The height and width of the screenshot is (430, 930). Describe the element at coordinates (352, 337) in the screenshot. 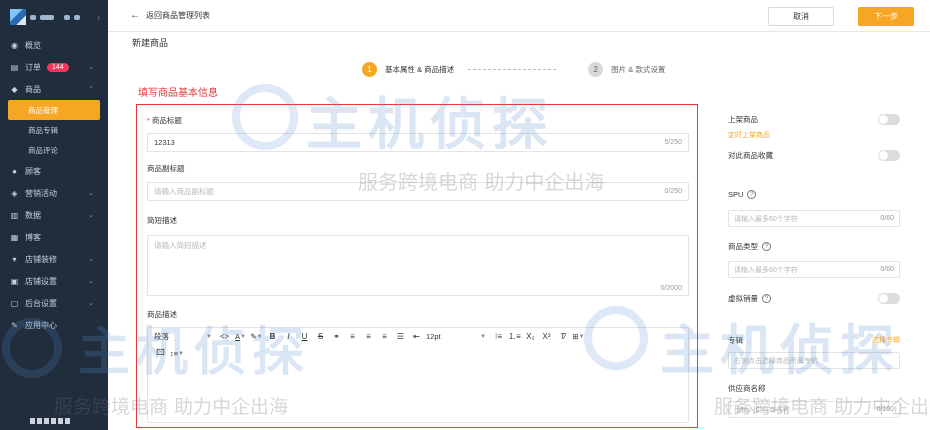

I see `align-left-icon: ≡` at that location.